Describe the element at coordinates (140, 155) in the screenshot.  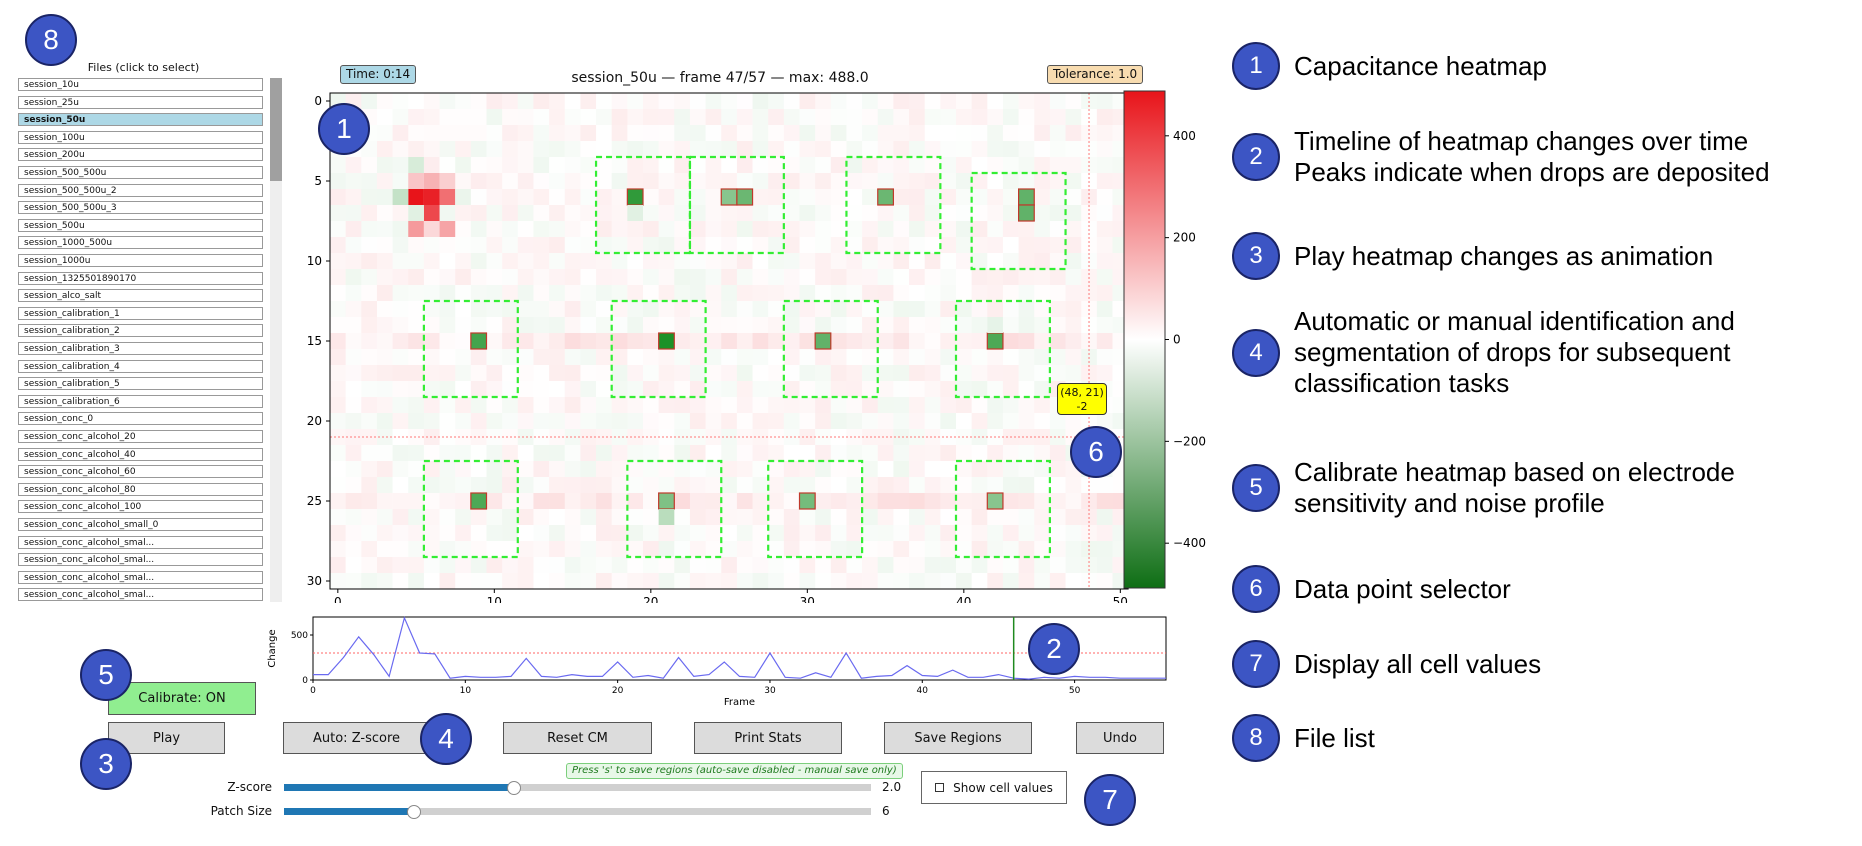
I see `file-list-item: session_200u` at that location.